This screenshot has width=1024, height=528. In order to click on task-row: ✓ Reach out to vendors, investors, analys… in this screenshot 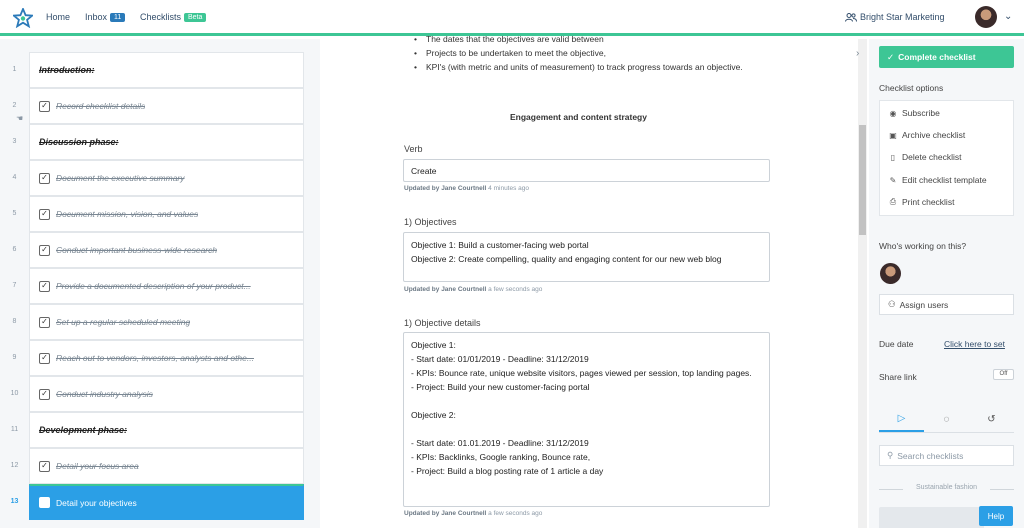, I will do `click(166, 358)`.